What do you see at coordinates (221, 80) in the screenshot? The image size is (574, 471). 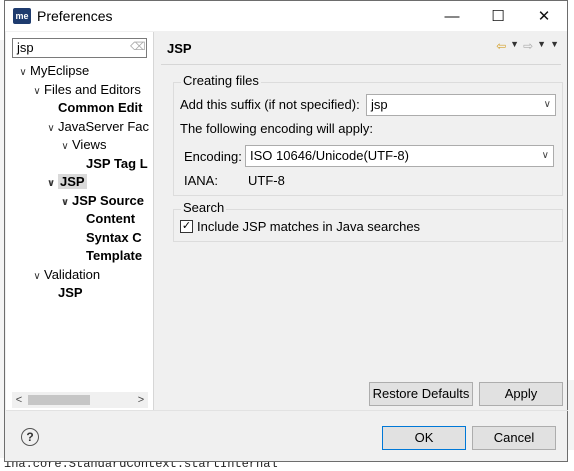 I see `creating-files-title: Creating files` at bounding box center [221, 80].